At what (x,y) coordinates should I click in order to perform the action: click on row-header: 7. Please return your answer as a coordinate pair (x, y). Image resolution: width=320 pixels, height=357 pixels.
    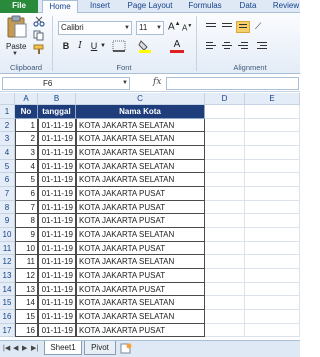
    Looking at the image, I should click on (7, 193).